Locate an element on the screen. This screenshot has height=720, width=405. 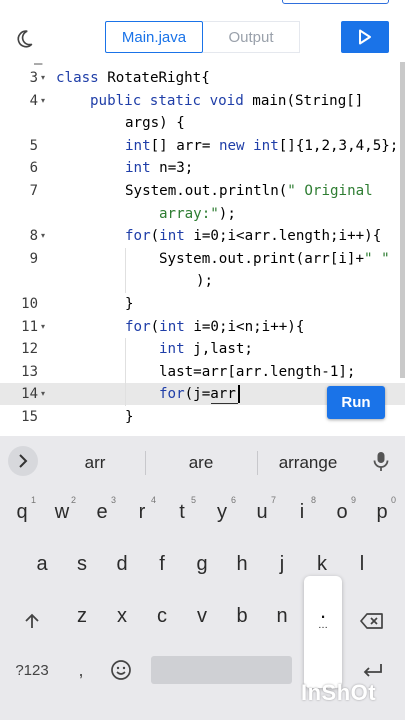
key-label: l is located at coordinates (362, 564).